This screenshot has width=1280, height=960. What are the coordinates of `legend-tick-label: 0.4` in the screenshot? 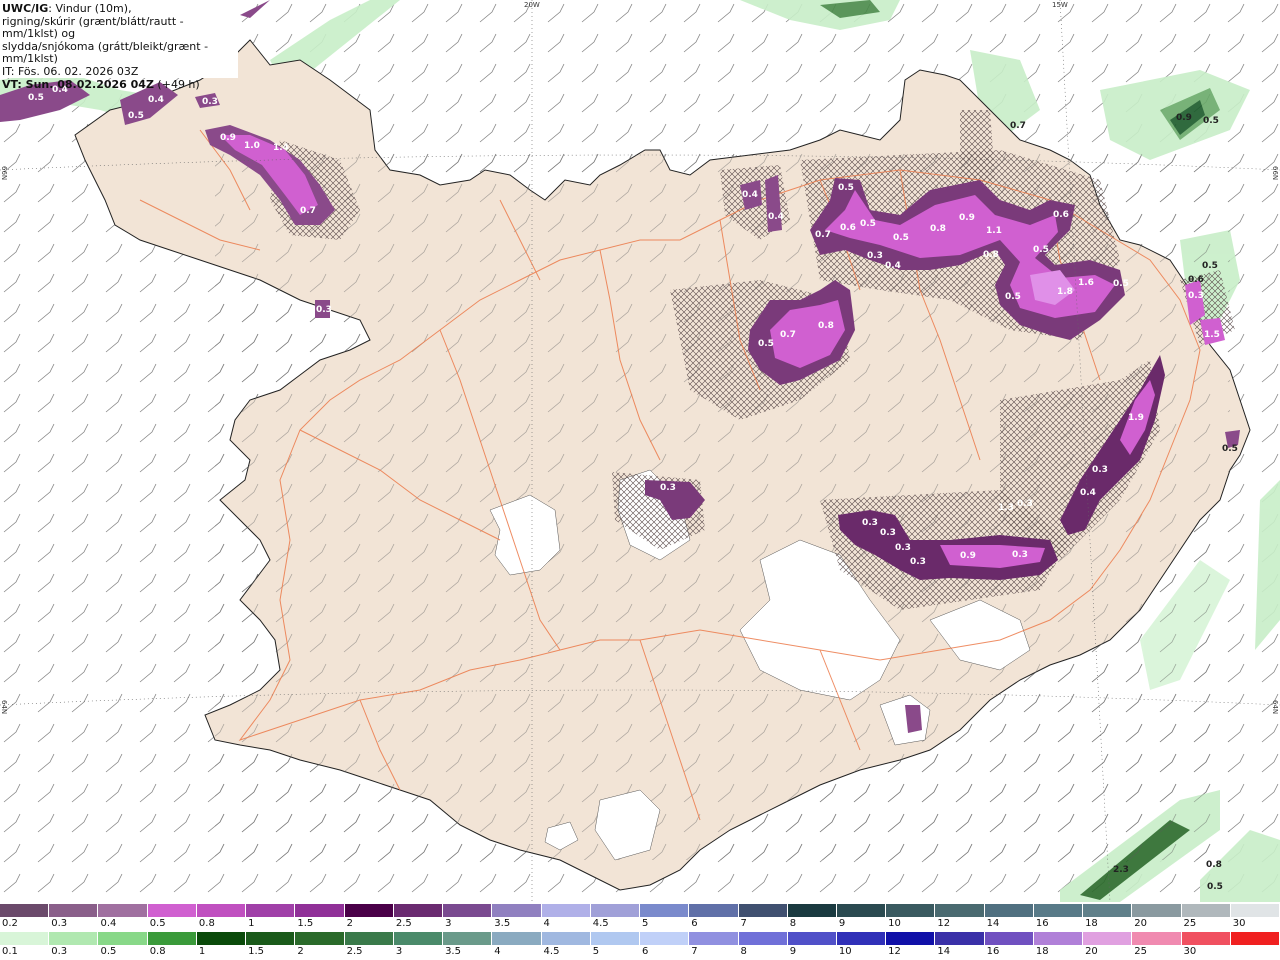 It's located at (108, 923).